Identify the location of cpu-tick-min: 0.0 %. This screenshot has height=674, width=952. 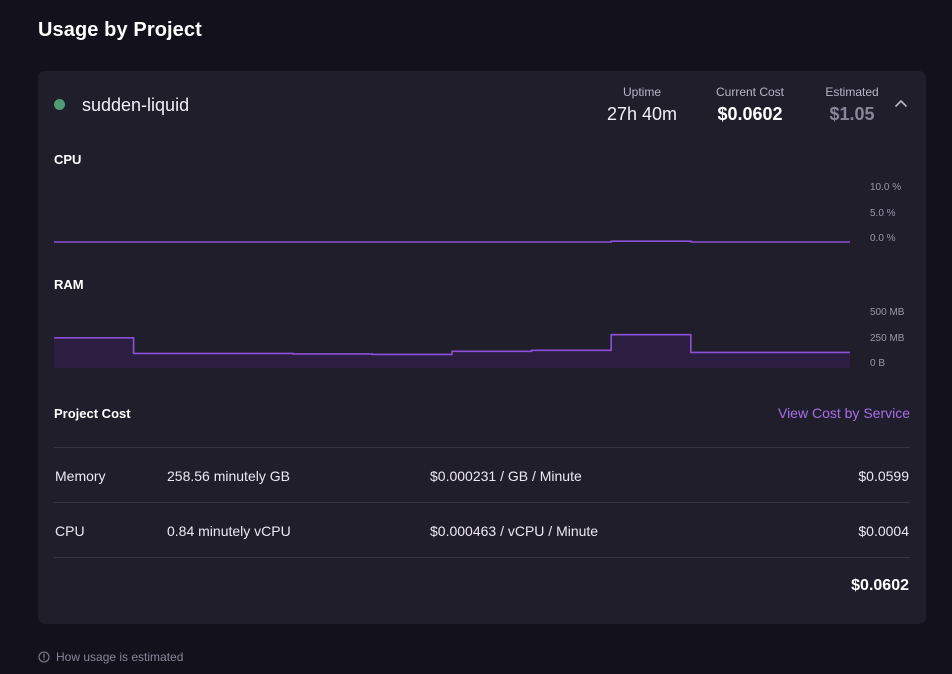
(883, 238).